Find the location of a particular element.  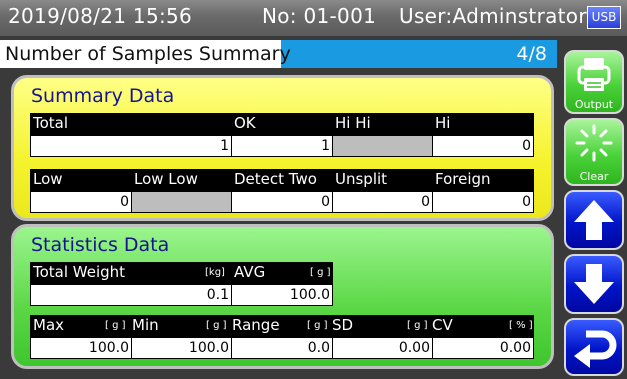

scroll-down-button is located at coordinates (594, 284).